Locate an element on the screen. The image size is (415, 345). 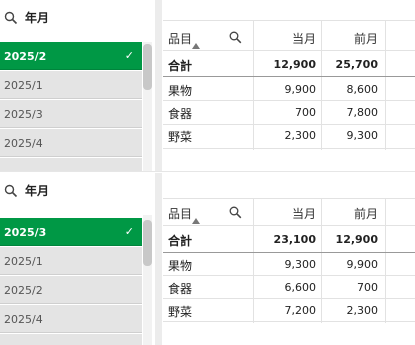
list-item: 2025/2 is located at coordinates (71, 290).